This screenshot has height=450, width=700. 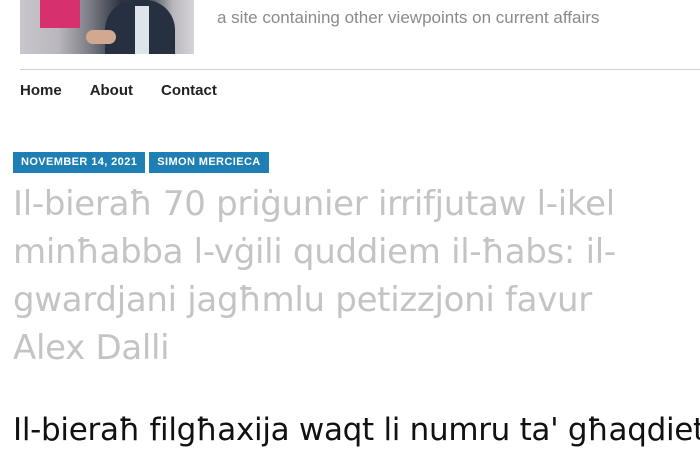 I want to click on nav-item-home: Home, so click(x=41, y=90).